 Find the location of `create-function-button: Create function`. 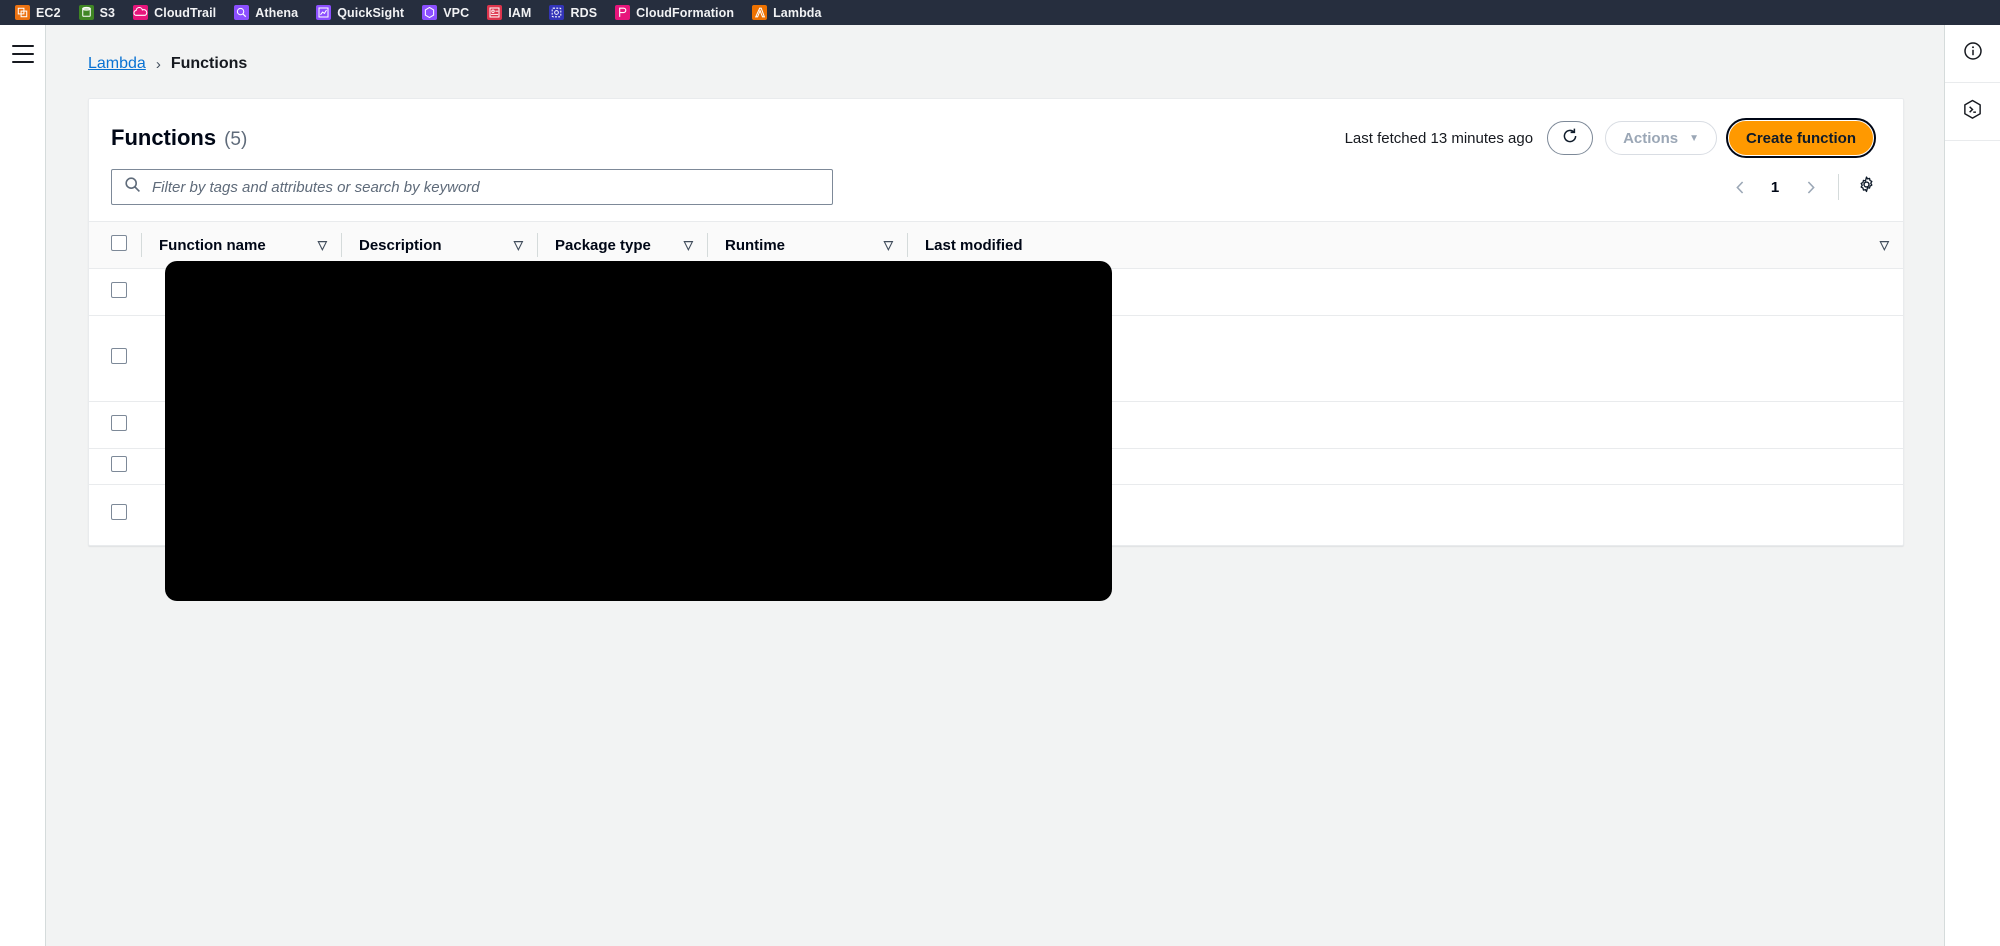

create-function-button: Create function is located at coordinates (1801, 138).